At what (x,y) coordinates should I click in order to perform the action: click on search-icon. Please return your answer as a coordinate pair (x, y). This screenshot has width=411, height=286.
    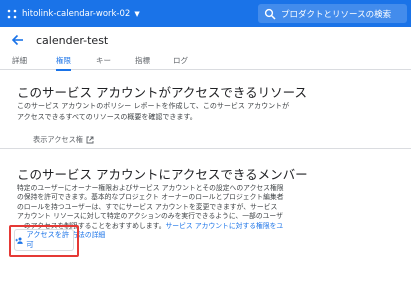
    Looking at the image, I should click on (270, 14).